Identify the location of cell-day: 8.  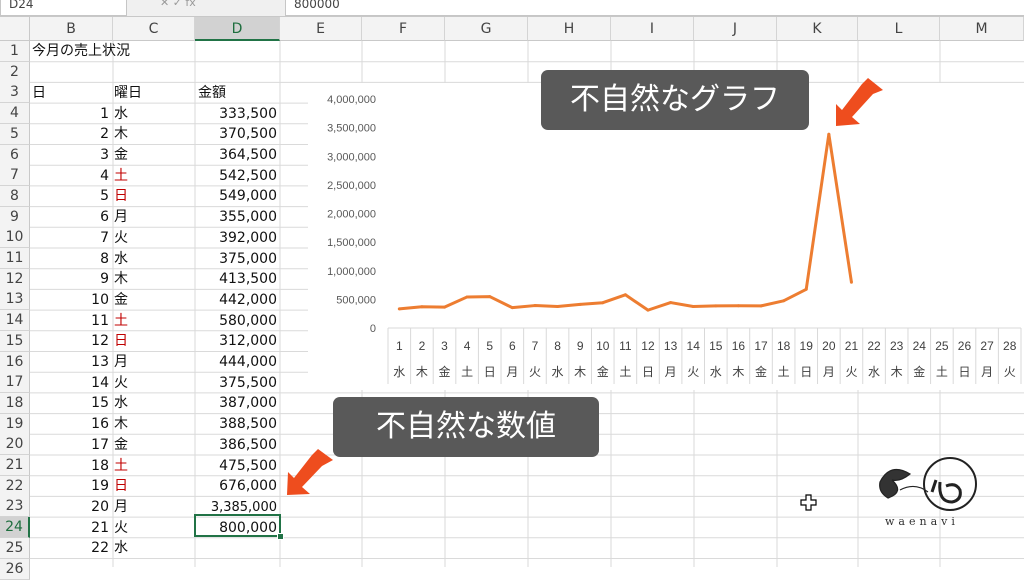
(69, 259).